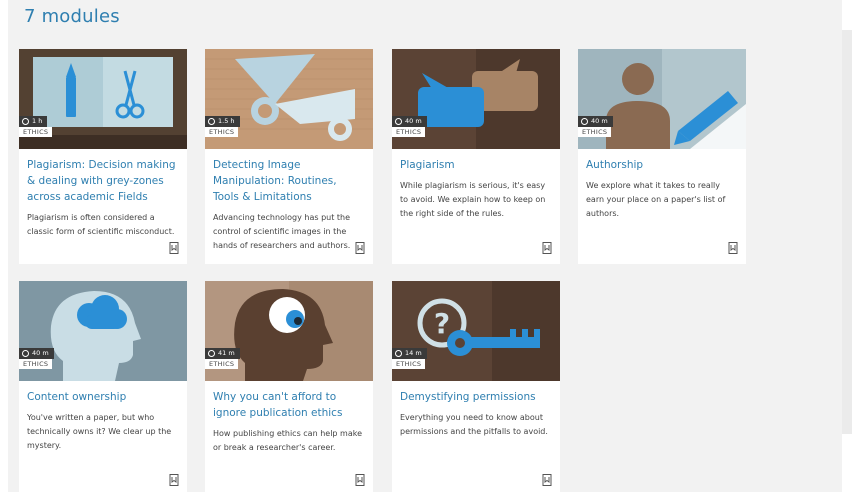  I want to click on duration-badge: 14 m, so click(409, 353).